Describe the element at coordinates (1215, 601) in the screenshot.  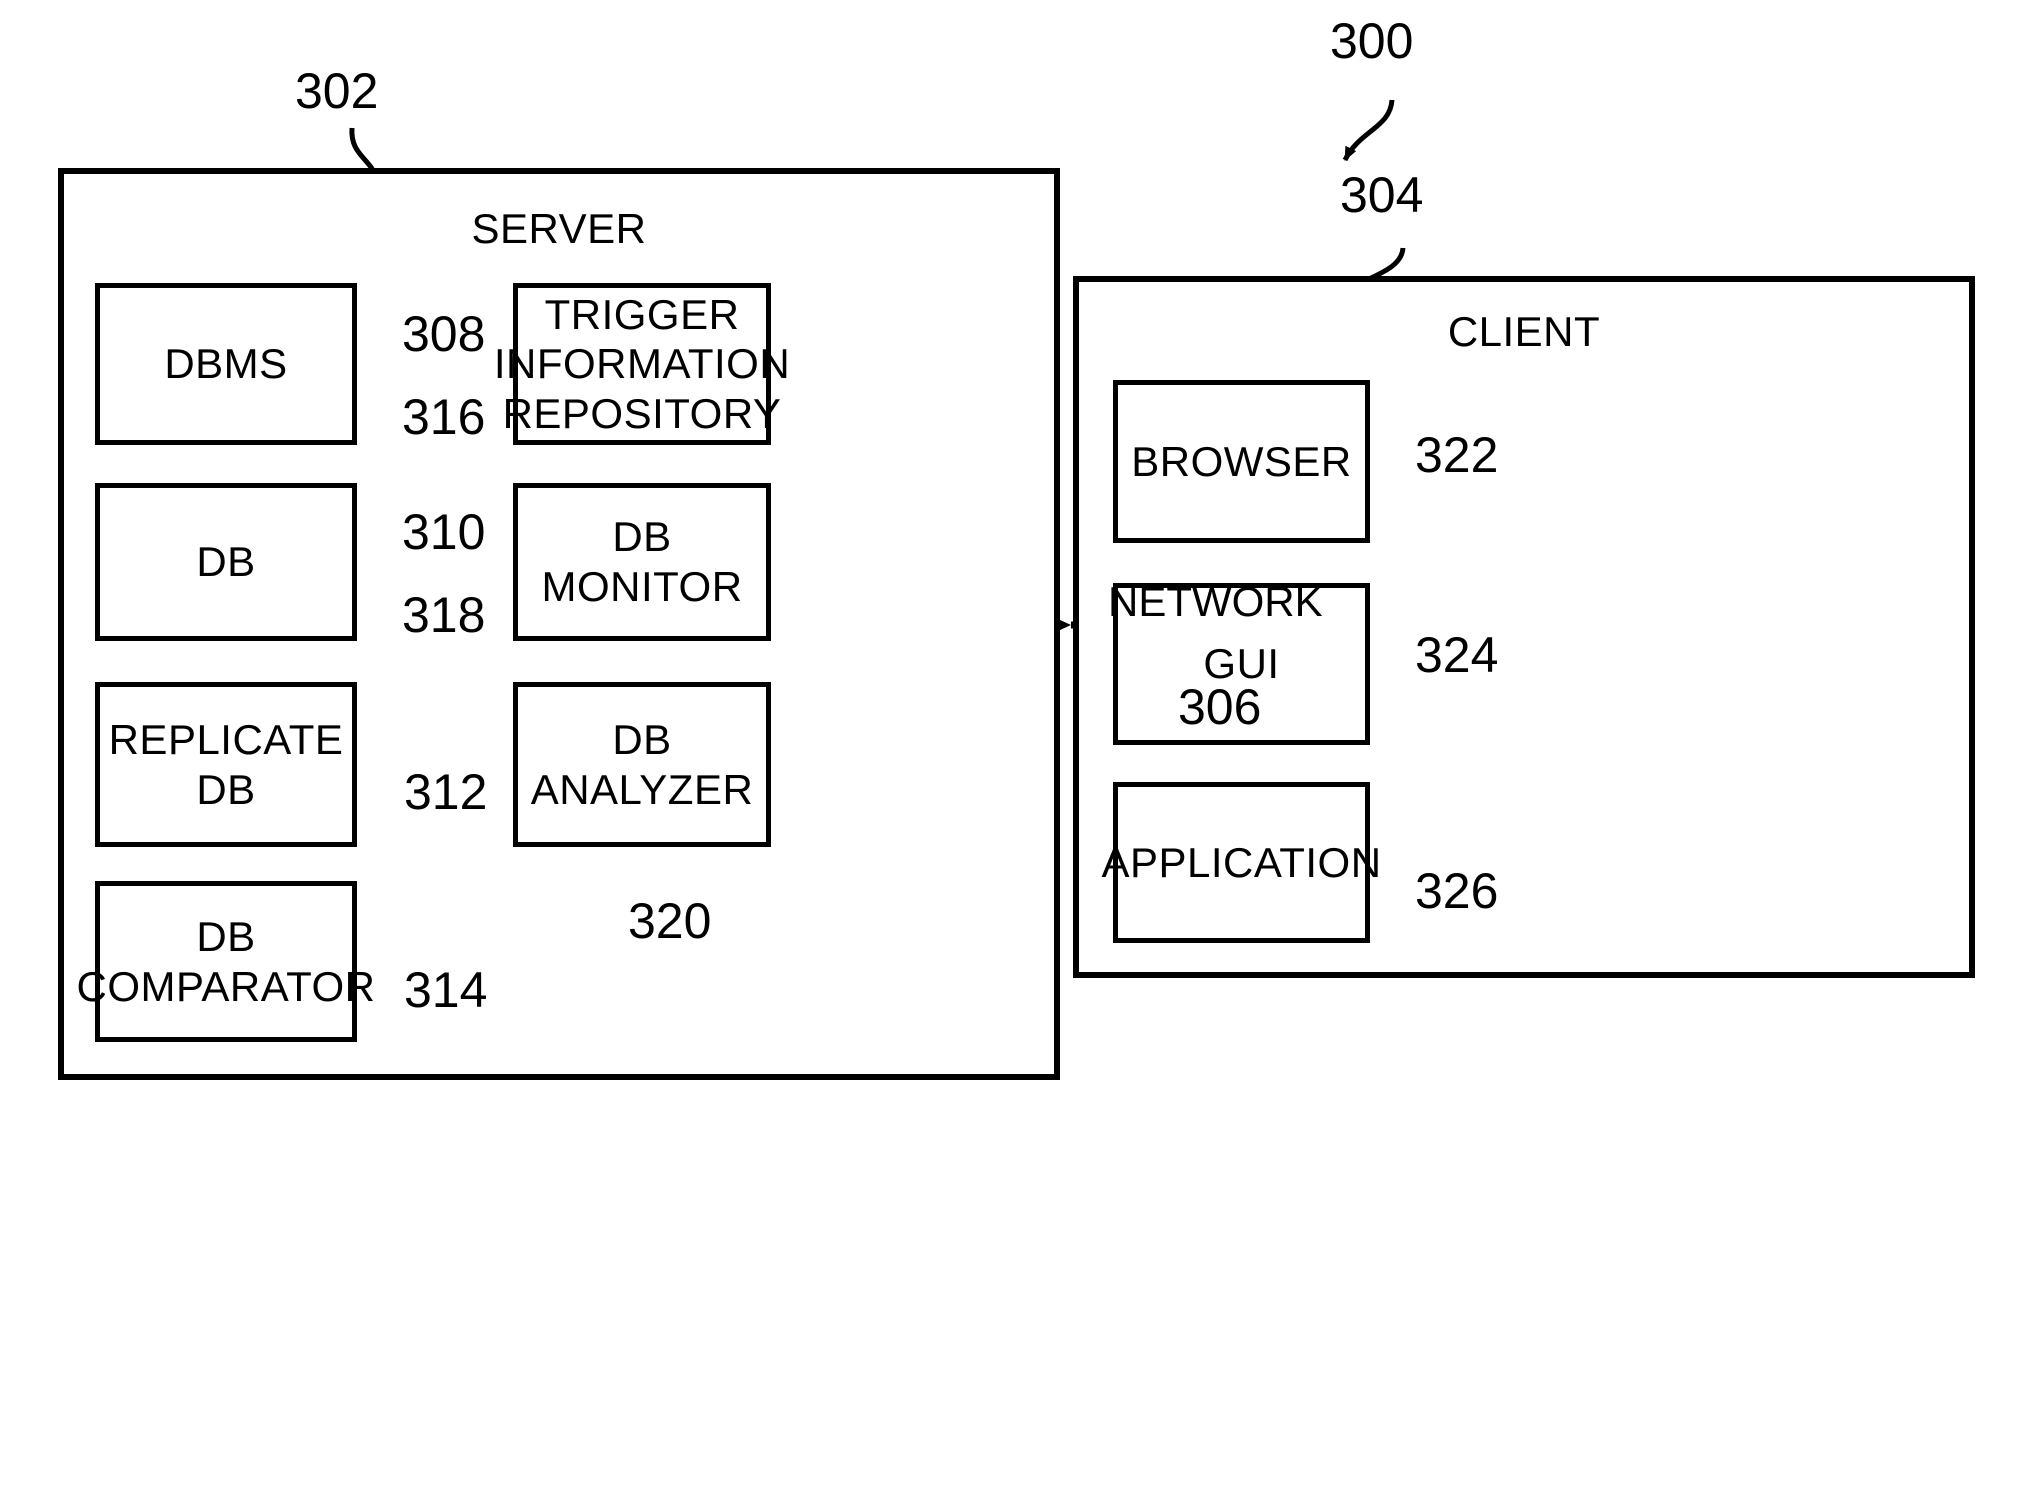
I see `network-label: NETWORK` at that location.